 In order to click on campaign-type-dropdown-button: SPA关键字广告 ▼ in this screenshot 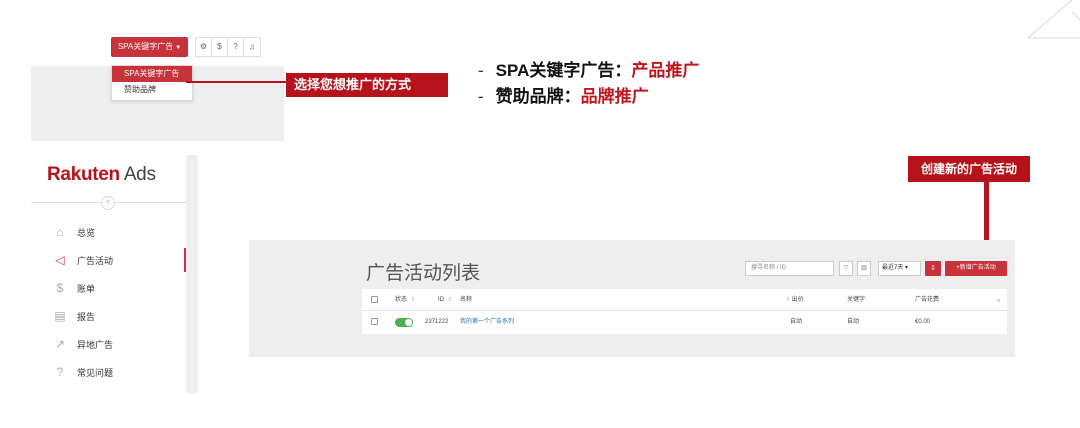, I will do `click(149, 47)`.